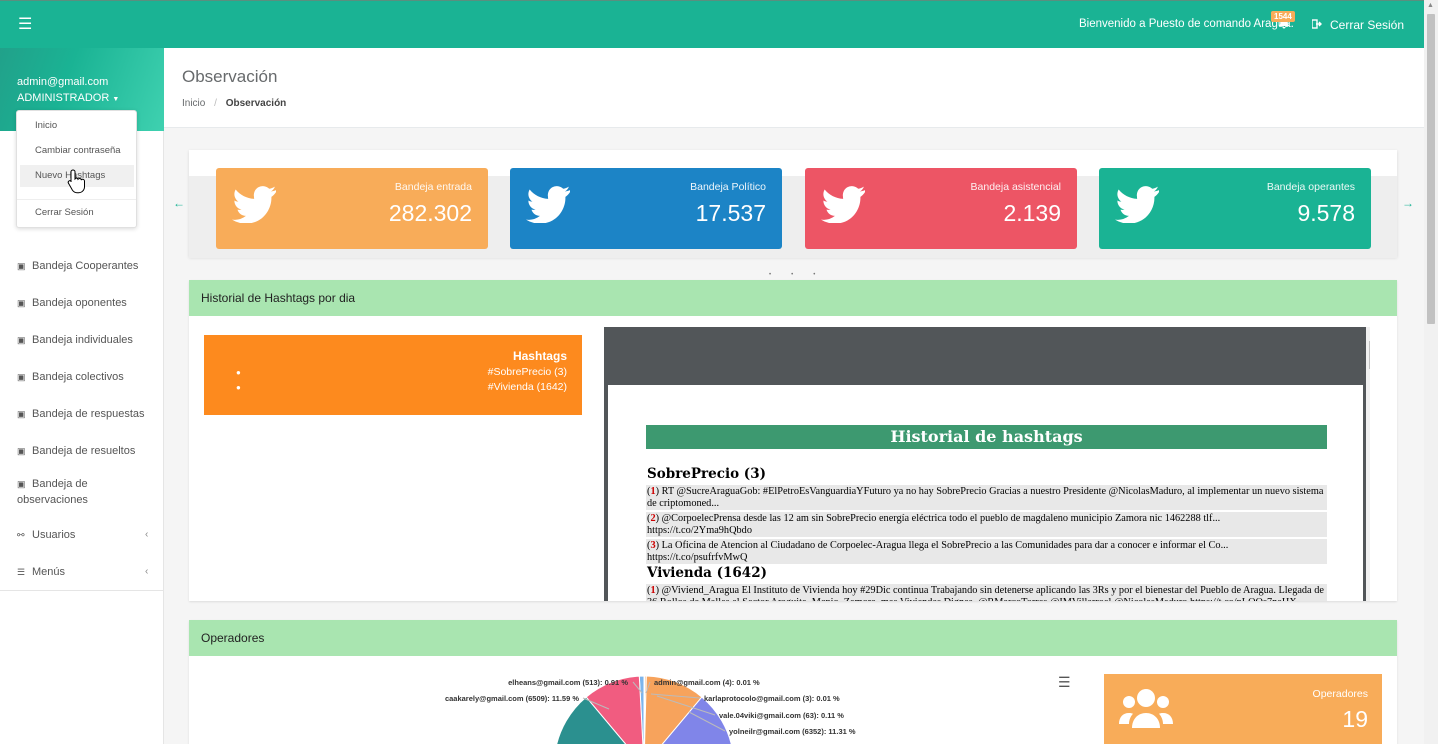 The image size is (1438, 744). What do you see at coordinates (1408, 203) in the screenshot?
I see `carousel-next-arrow-icon: →` at bounding box center [1408, 203].